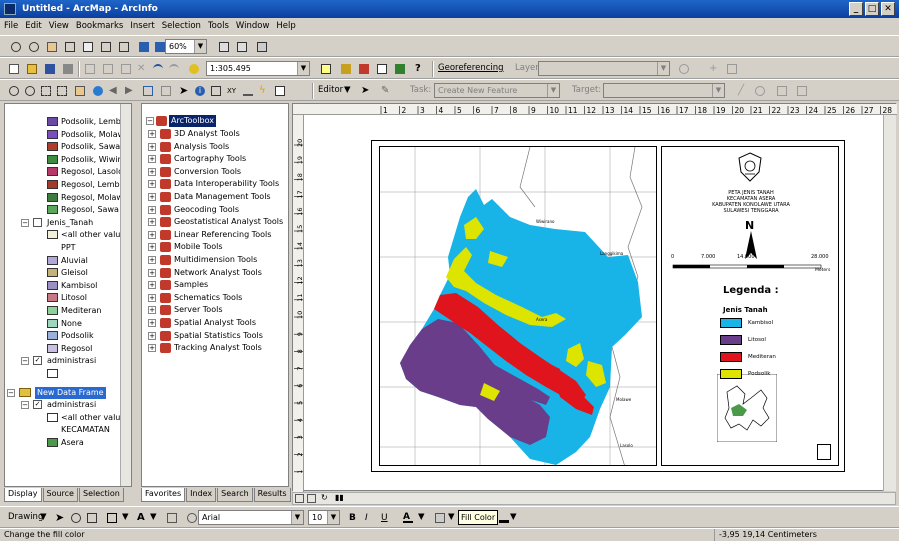 The width and height of the screenshot is (899, 541). I want to click on arccatalog-button, so click(346, 69).